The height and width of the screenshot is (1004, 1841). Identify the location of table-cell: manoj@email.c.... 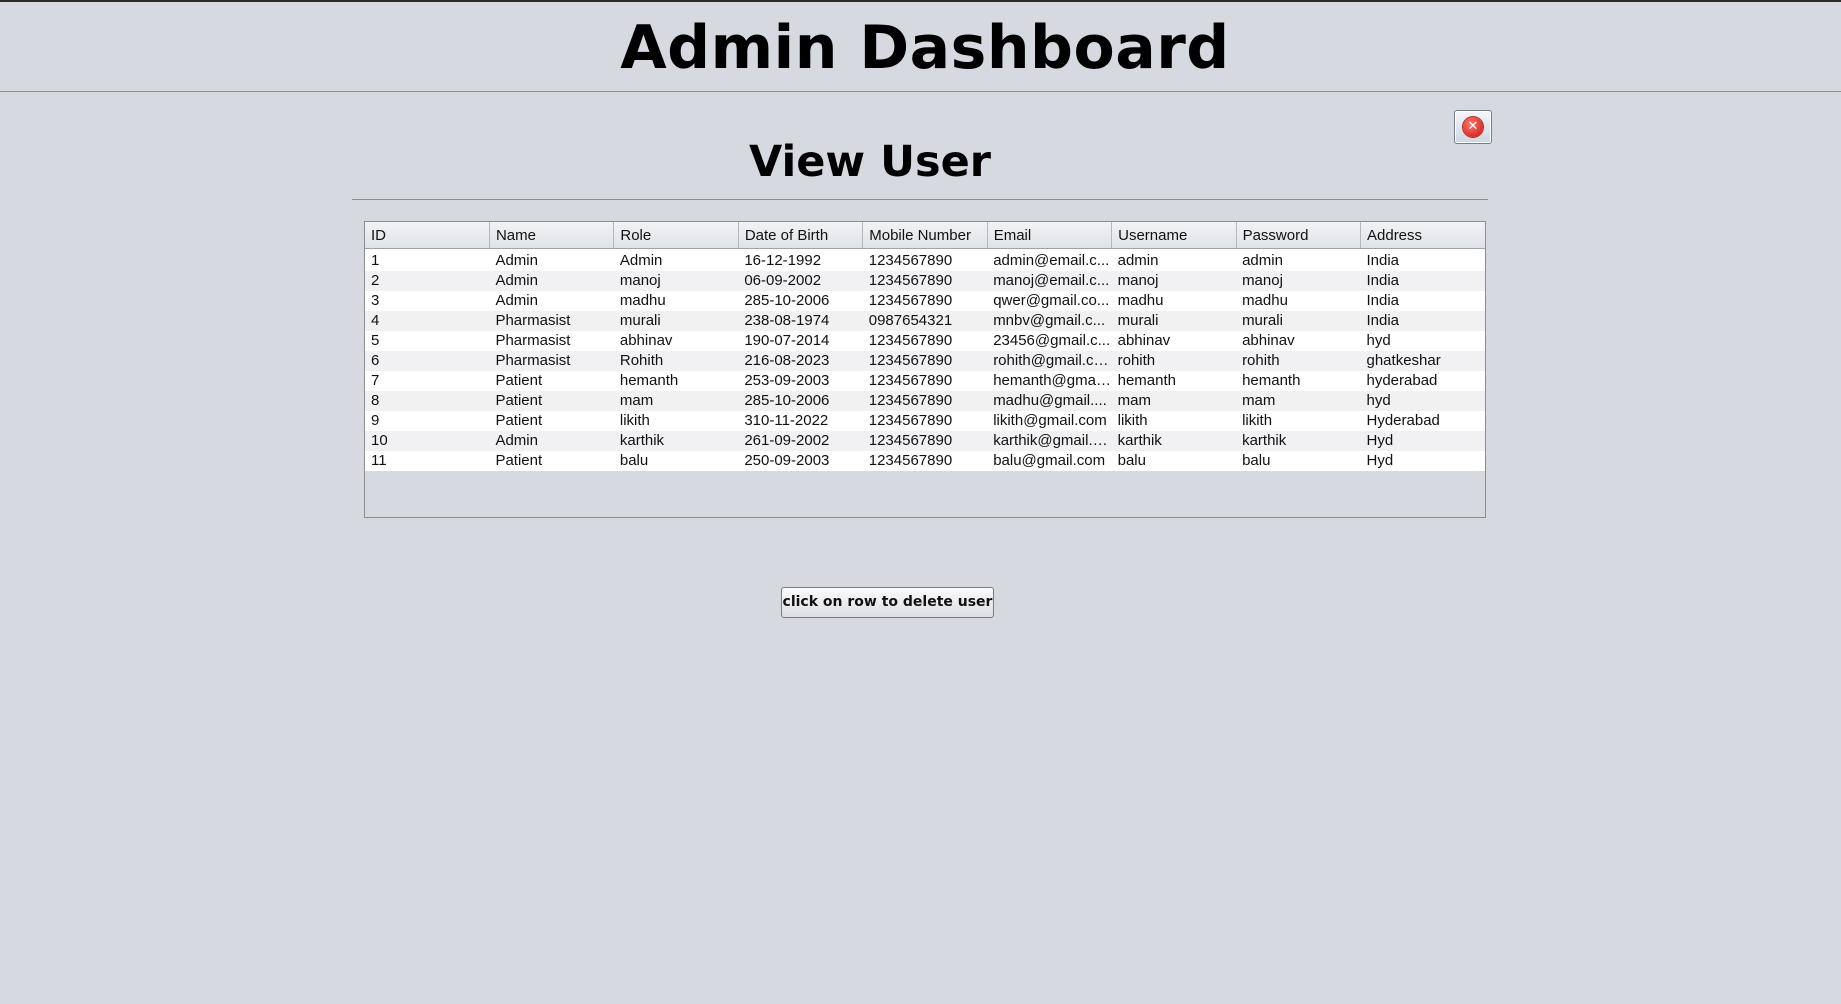
(1049, 281).